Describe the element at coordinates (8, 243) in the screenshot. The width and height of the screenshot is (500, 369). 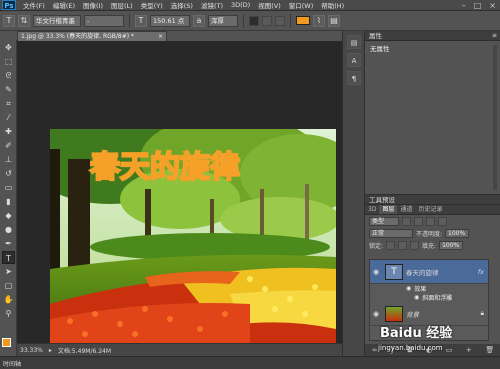
I see `pen-tool-icon: ✒` at that location.